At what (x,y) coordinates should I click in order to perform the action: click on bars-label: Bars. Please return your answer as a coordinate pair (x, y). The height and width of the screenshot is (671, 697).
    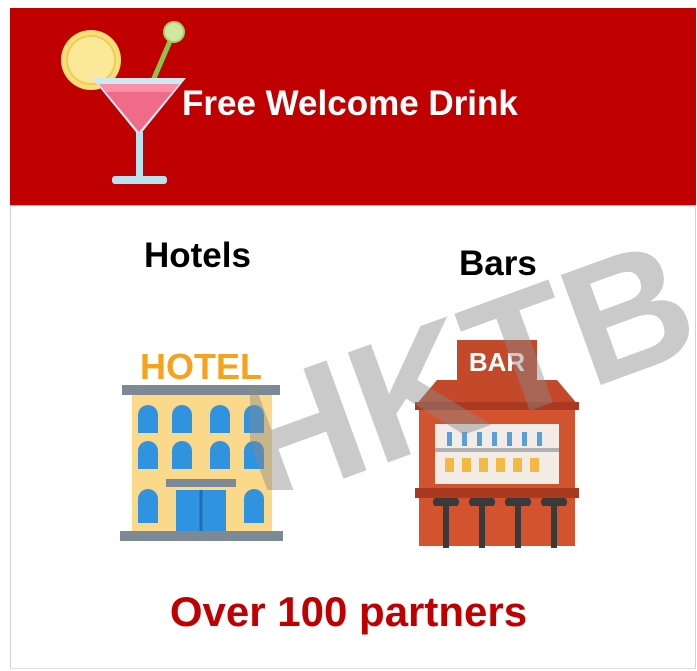
    Looking at the image, I should click on (498, 263).